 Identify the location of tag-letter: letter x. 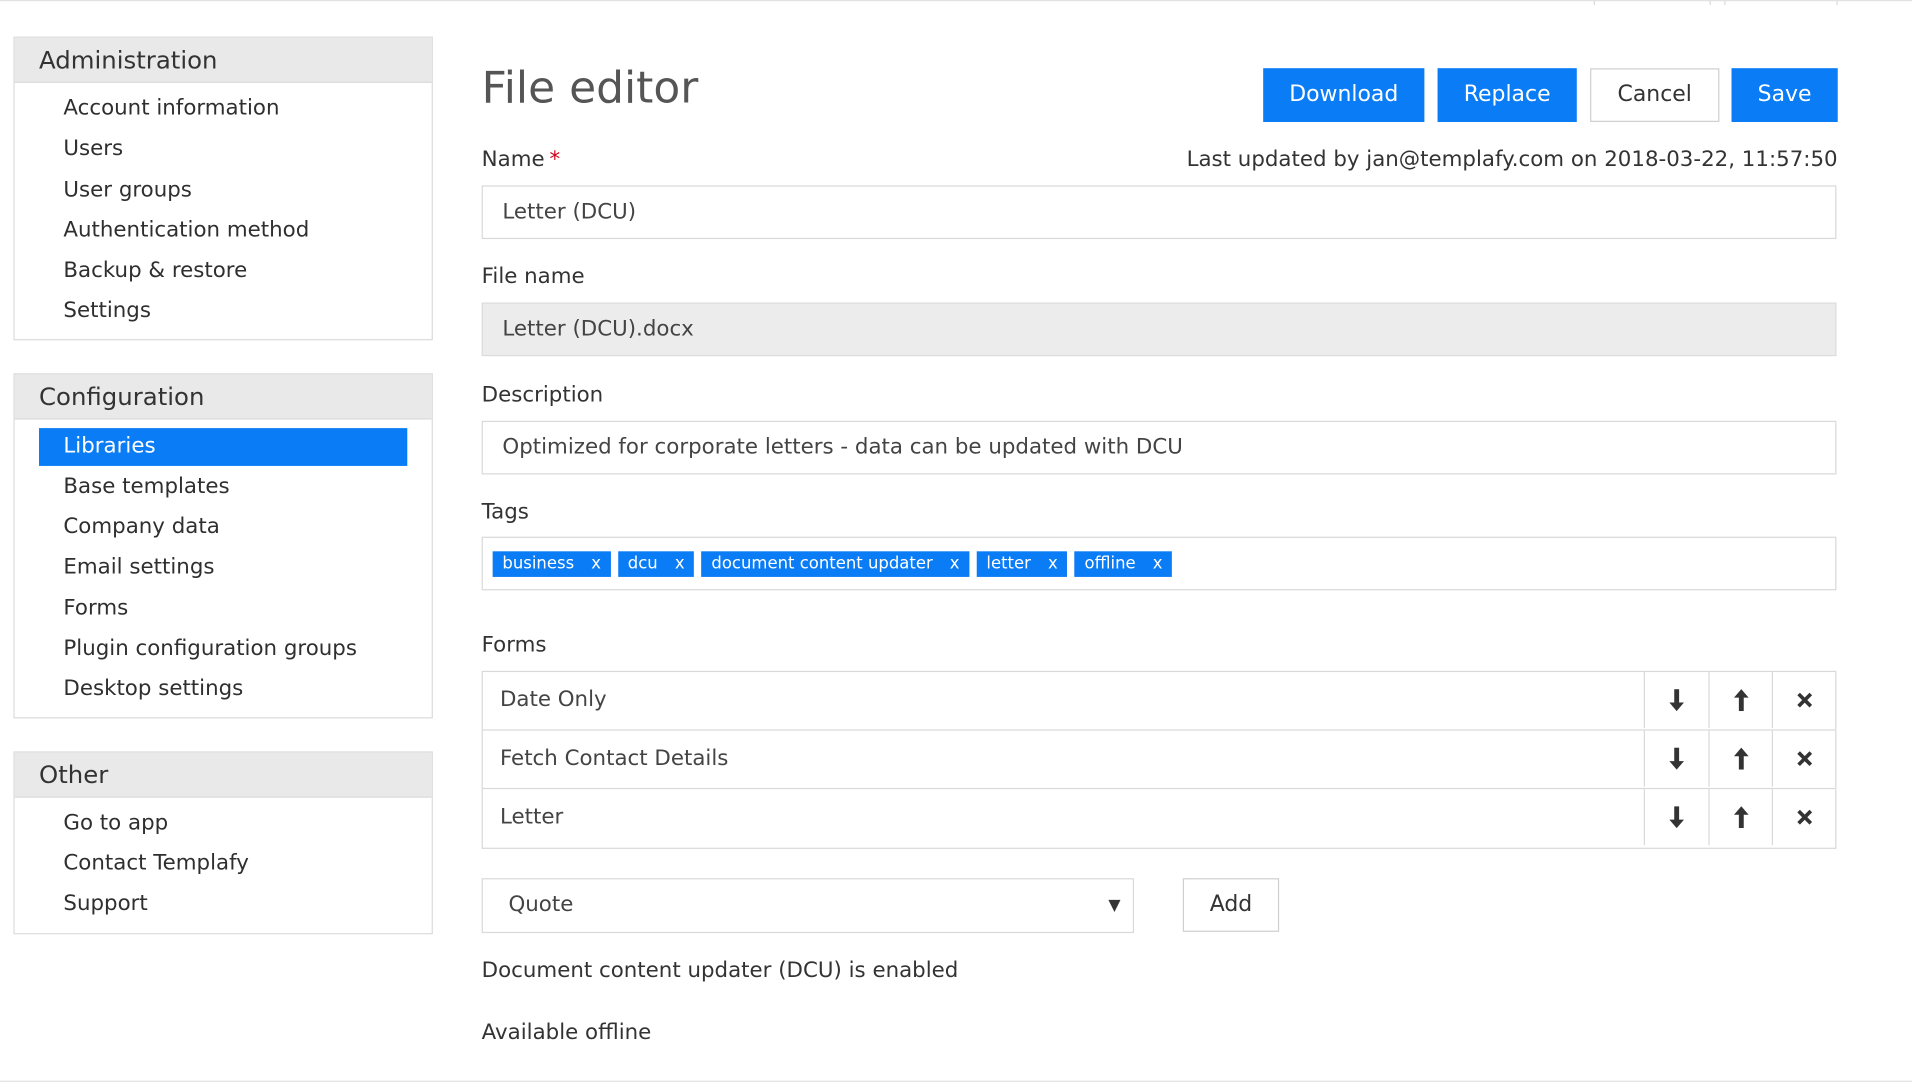
(1022, 564).